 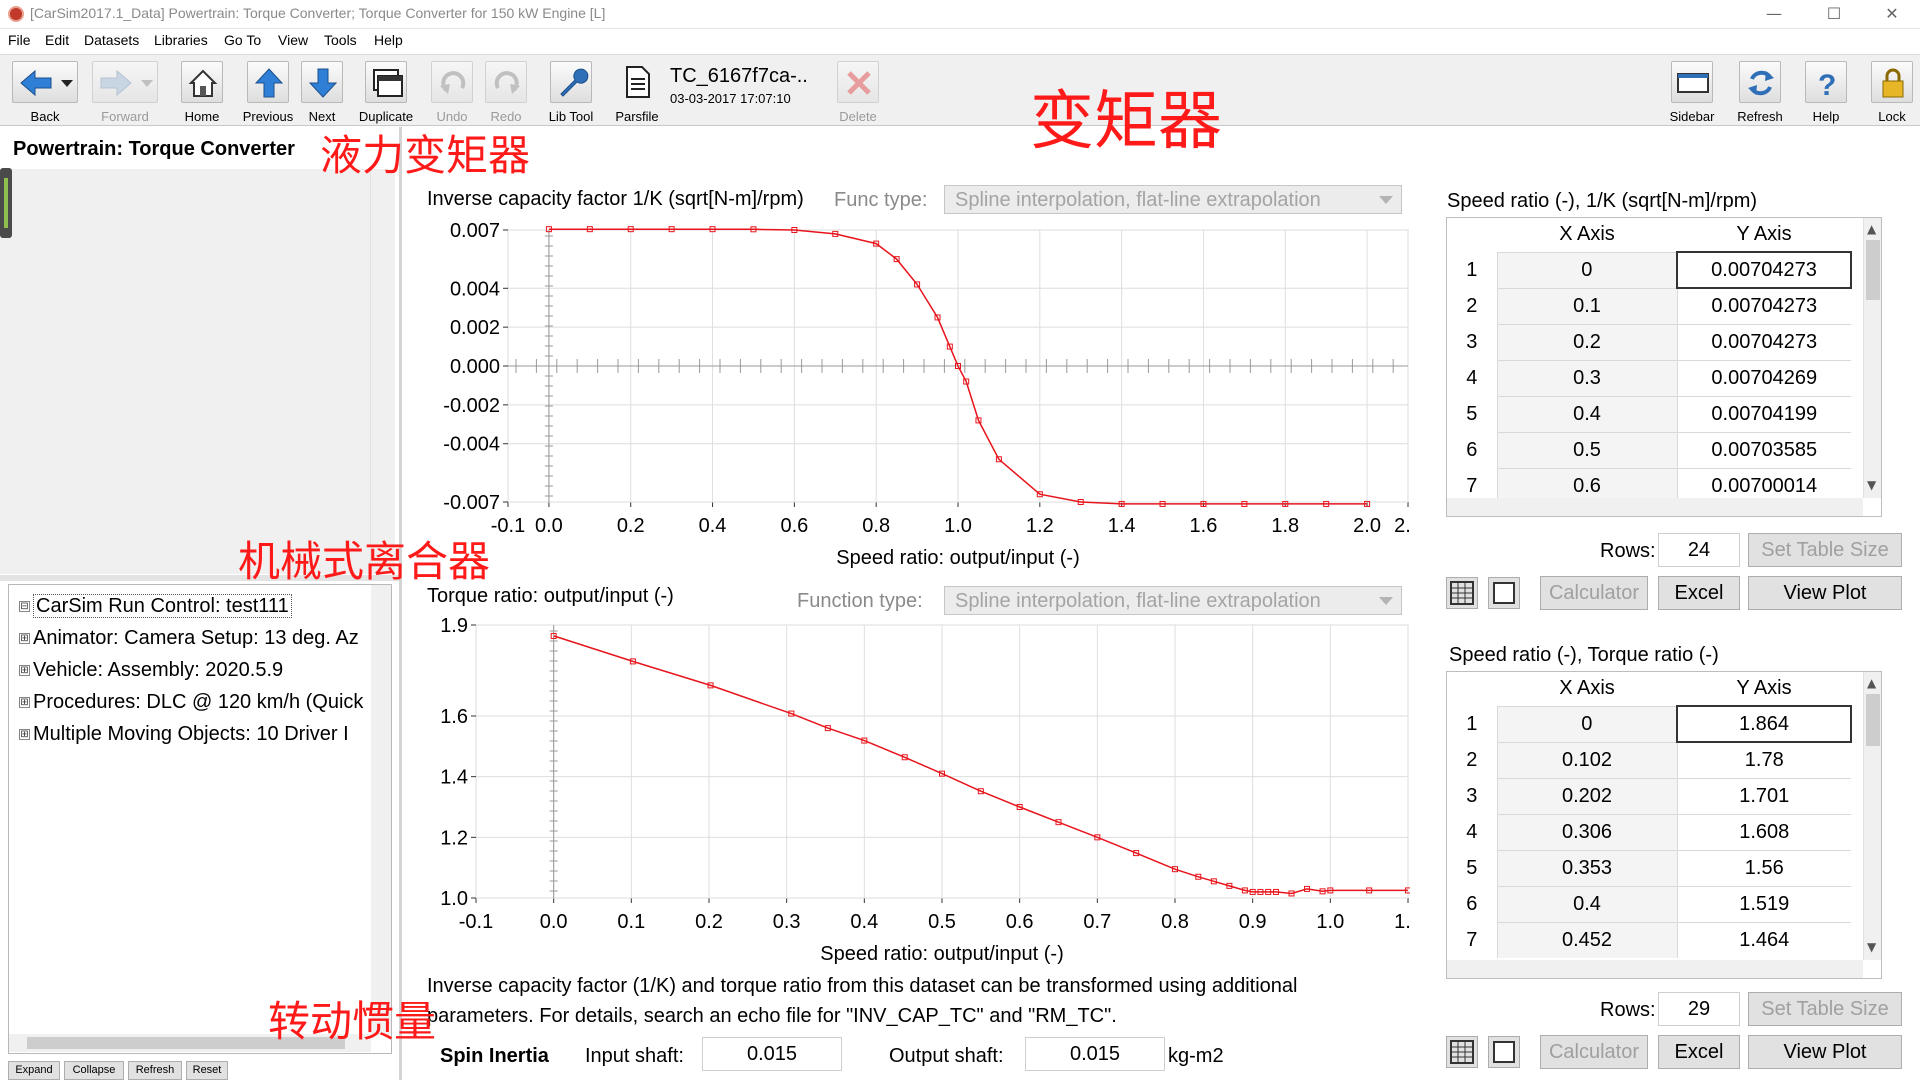 I want to click on table2-vscroll-thumb, so click(x=1873, y=720).